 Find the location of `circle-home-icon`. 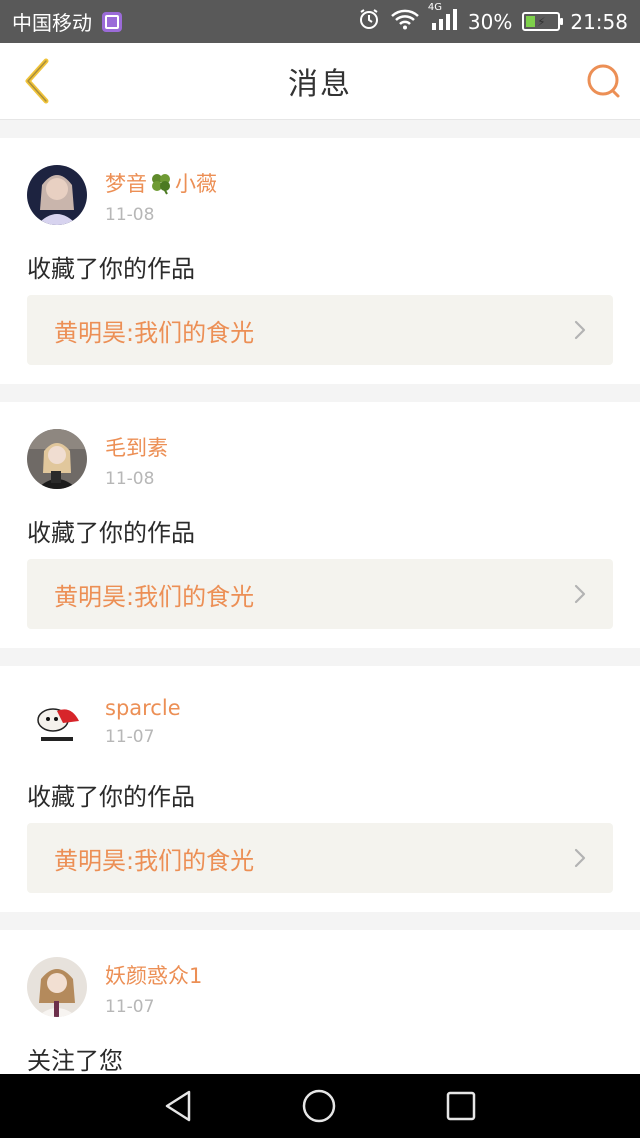

circle-home-icon is located at coordinates (319, 1106).